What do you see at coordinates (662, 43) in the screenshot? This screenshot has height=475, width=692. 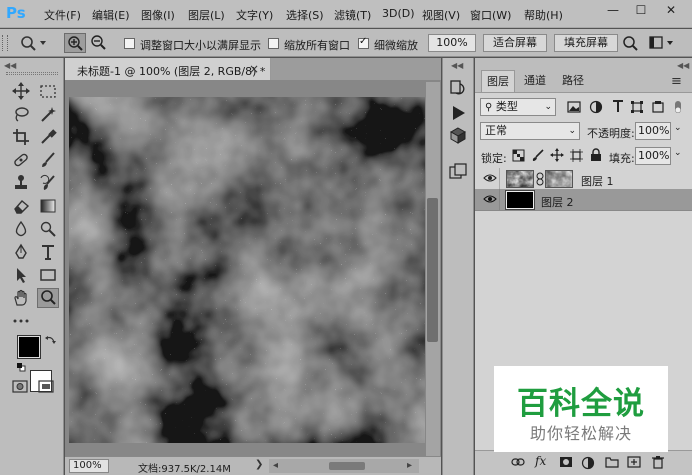 I see `workspace-switcher` at bounding box center [662, 43].